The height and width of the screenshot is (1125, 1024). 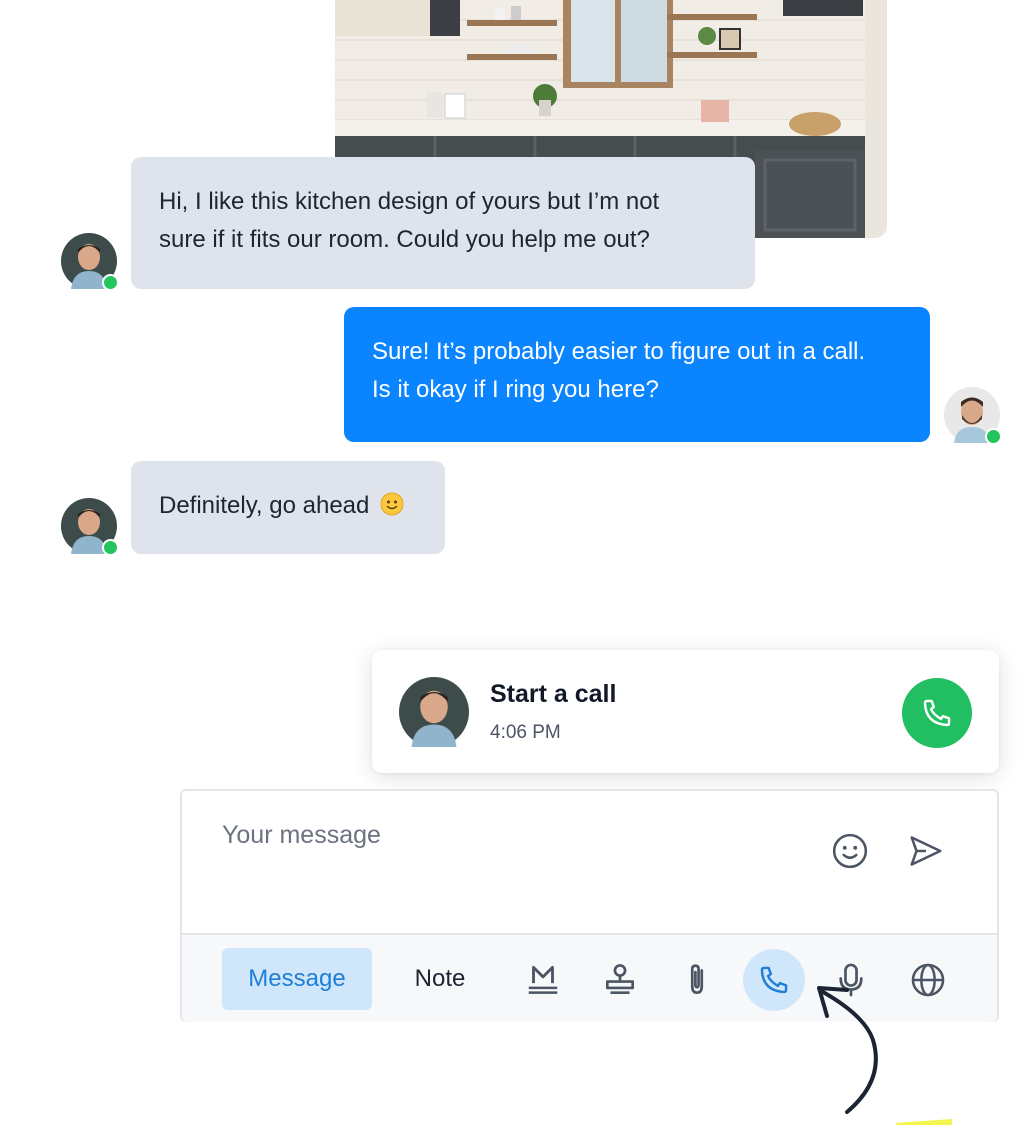 I want to click on paperclip-icon, so click(x=697, y=979).